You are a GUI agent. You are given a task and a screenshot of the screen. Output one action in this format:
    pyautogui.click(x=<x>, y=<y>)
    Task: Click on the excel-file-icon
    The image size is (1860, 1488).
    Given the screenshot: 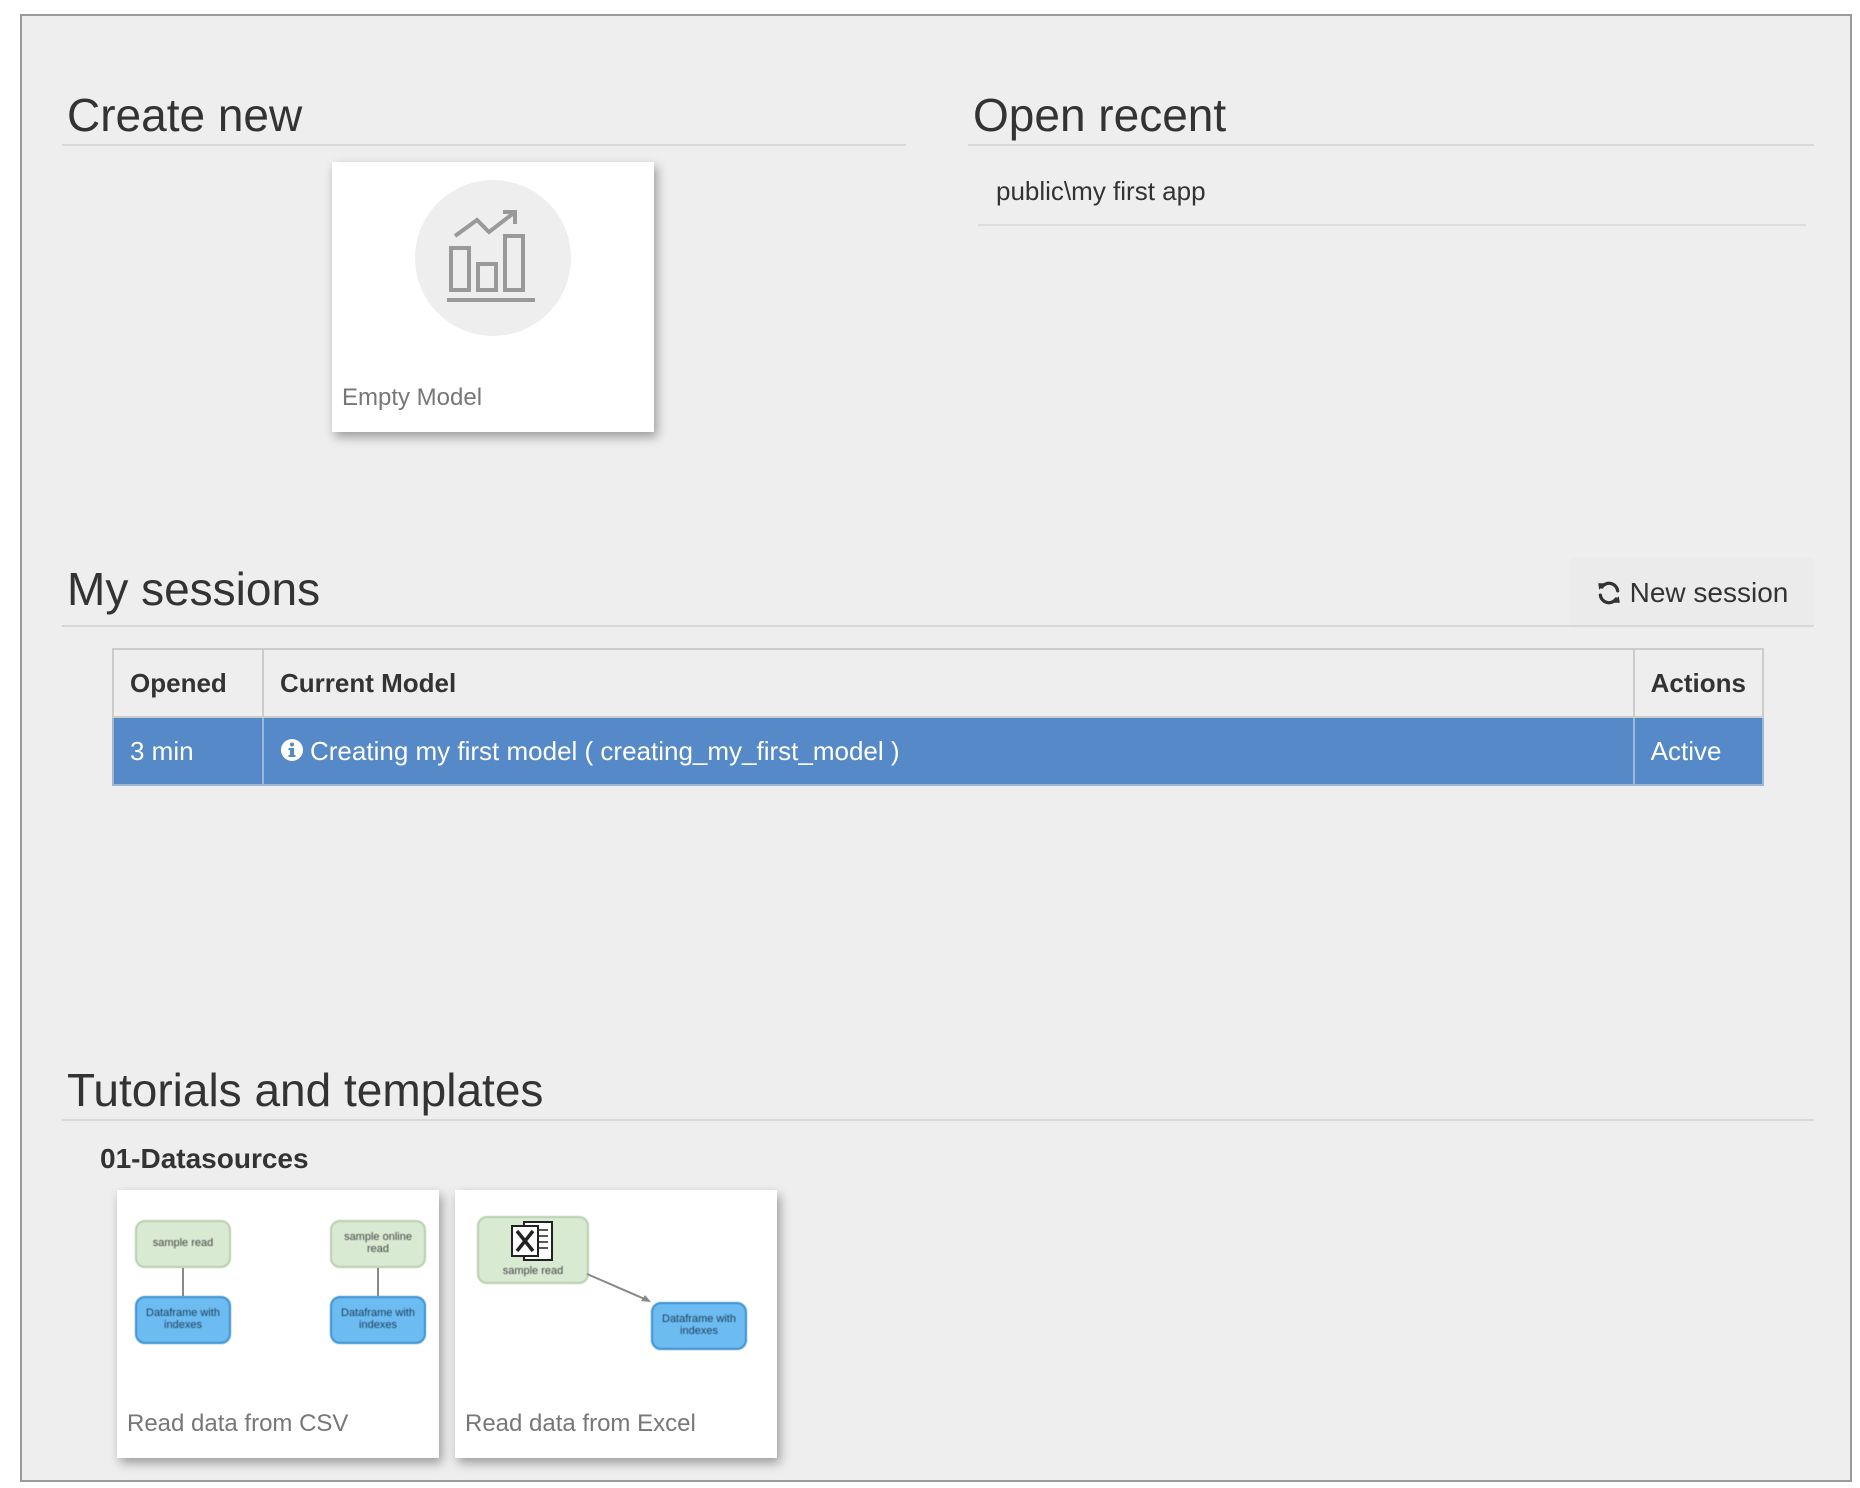 What is the action you would take?
    pyautogui.click(x=532, y=1241)
    